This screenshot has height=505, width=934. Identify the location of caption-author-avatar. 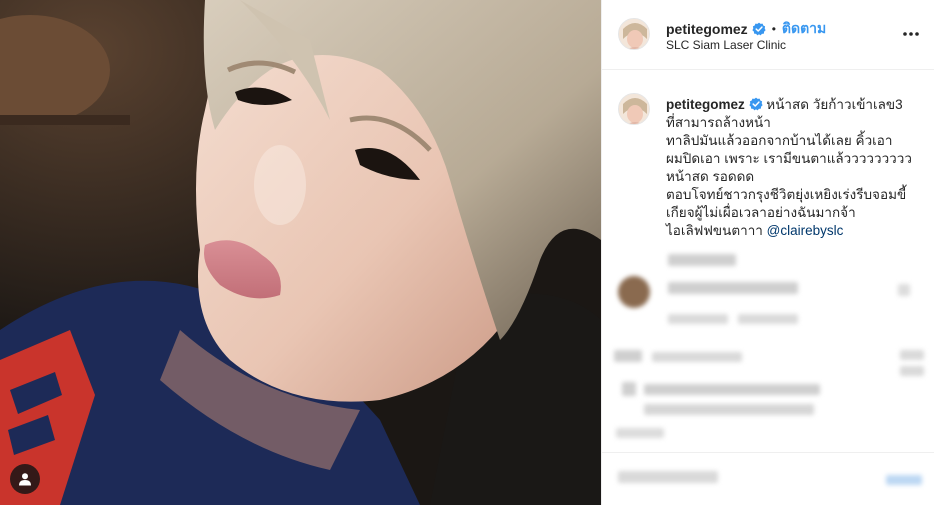
(634, 109).